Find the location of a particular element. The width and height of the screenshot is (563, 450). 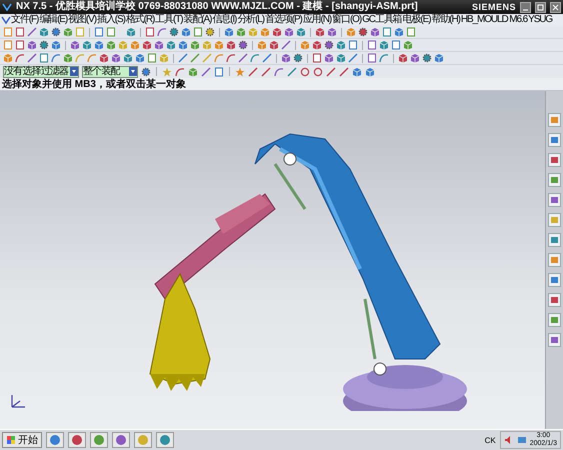

filter-dropdown: 没有选择过滤器 is located at coordinates (41, 72).